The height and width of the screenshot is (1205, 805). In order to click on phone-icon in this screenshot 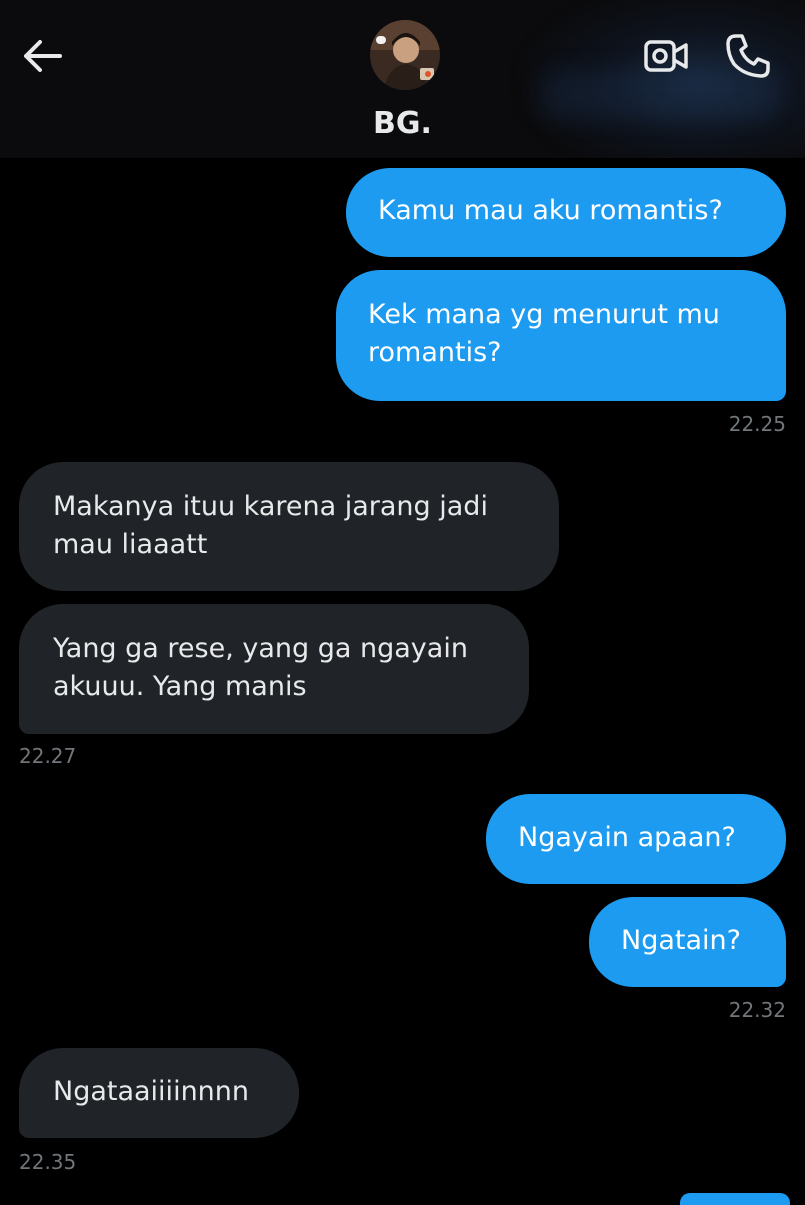, I will do `click(748, 56)`.